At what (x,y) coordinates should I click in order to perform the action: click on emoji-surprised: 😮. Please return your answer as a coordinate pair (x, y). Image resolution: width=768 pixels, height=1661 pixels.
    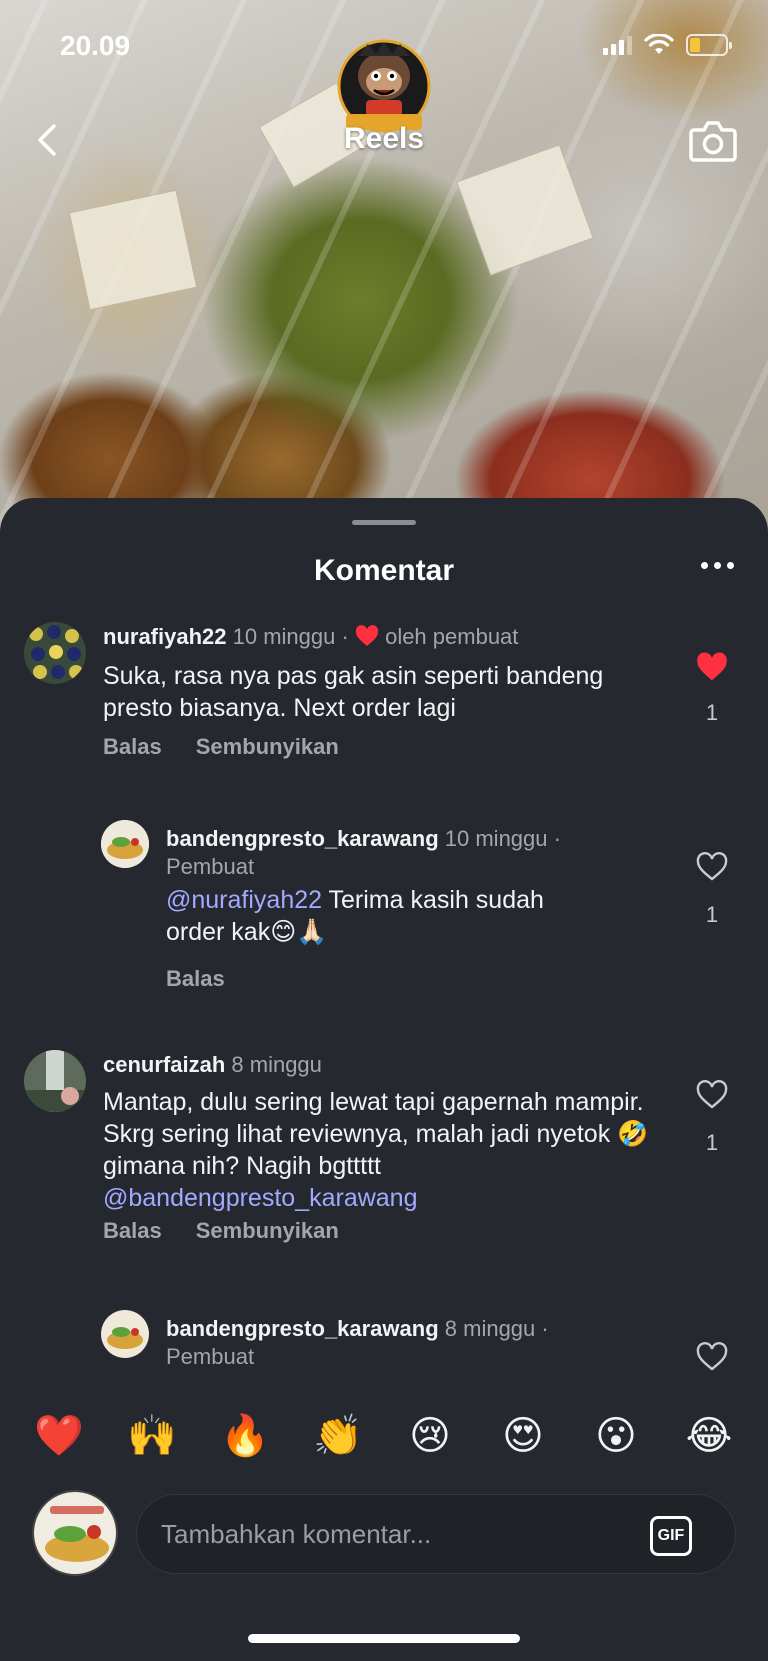
    Looking at the image, I should click on (616, 1436).